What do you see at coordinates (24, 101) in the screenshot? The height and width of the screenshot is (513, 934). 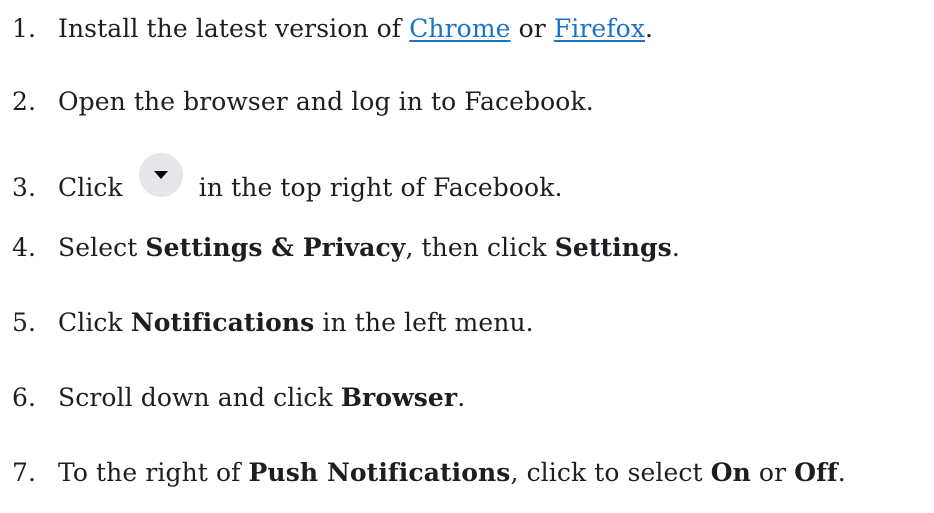 I see `step-number: 2.` at bounding box center [24, 101].